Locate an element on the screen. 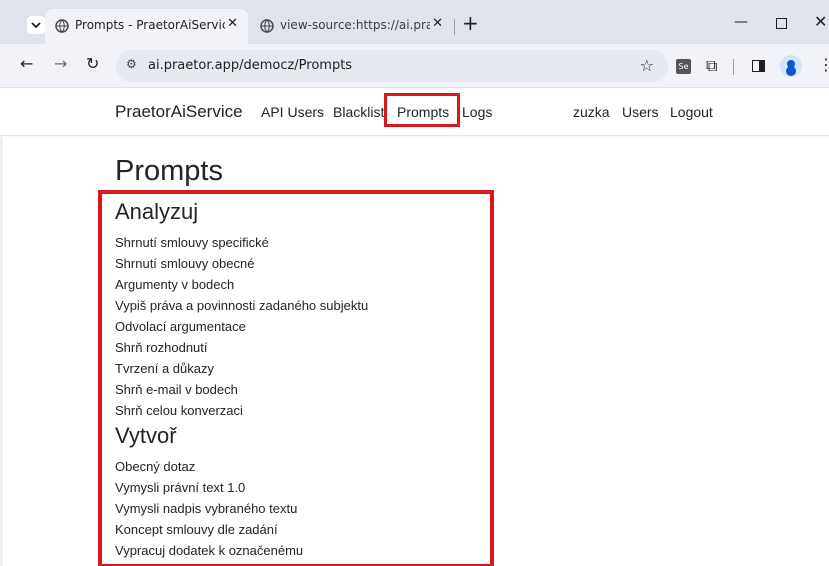  tab-prompts: Prompts - PraetorAiService ✕ is located at coordinates (146, 26).